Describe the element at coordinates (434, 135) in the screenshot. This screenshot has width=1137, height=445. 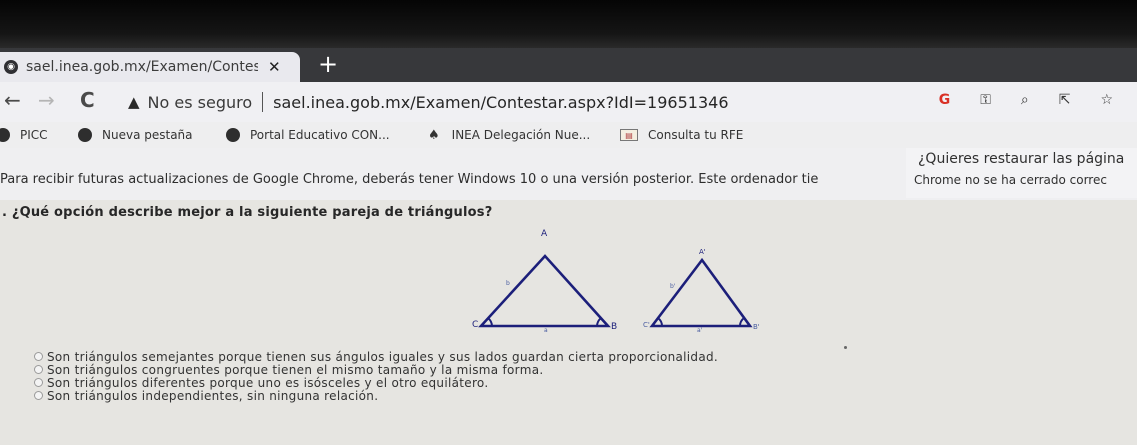
I see `pen-icon: ♠` at that location.